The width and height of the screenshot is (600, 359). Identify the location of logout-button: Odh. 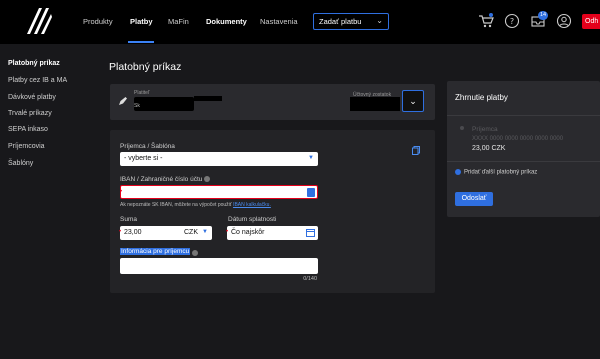
(591, 21).